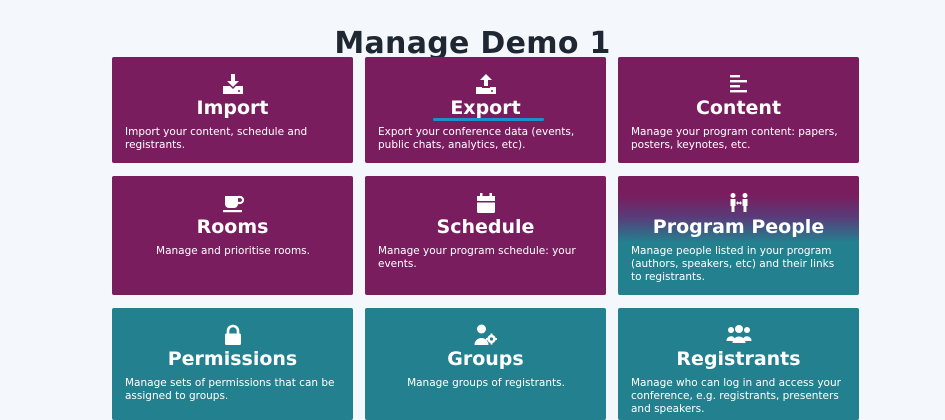 The image size is (945, 420). I want to click on rooms-description: Manage and prioritise rooms., so click(233, 251).